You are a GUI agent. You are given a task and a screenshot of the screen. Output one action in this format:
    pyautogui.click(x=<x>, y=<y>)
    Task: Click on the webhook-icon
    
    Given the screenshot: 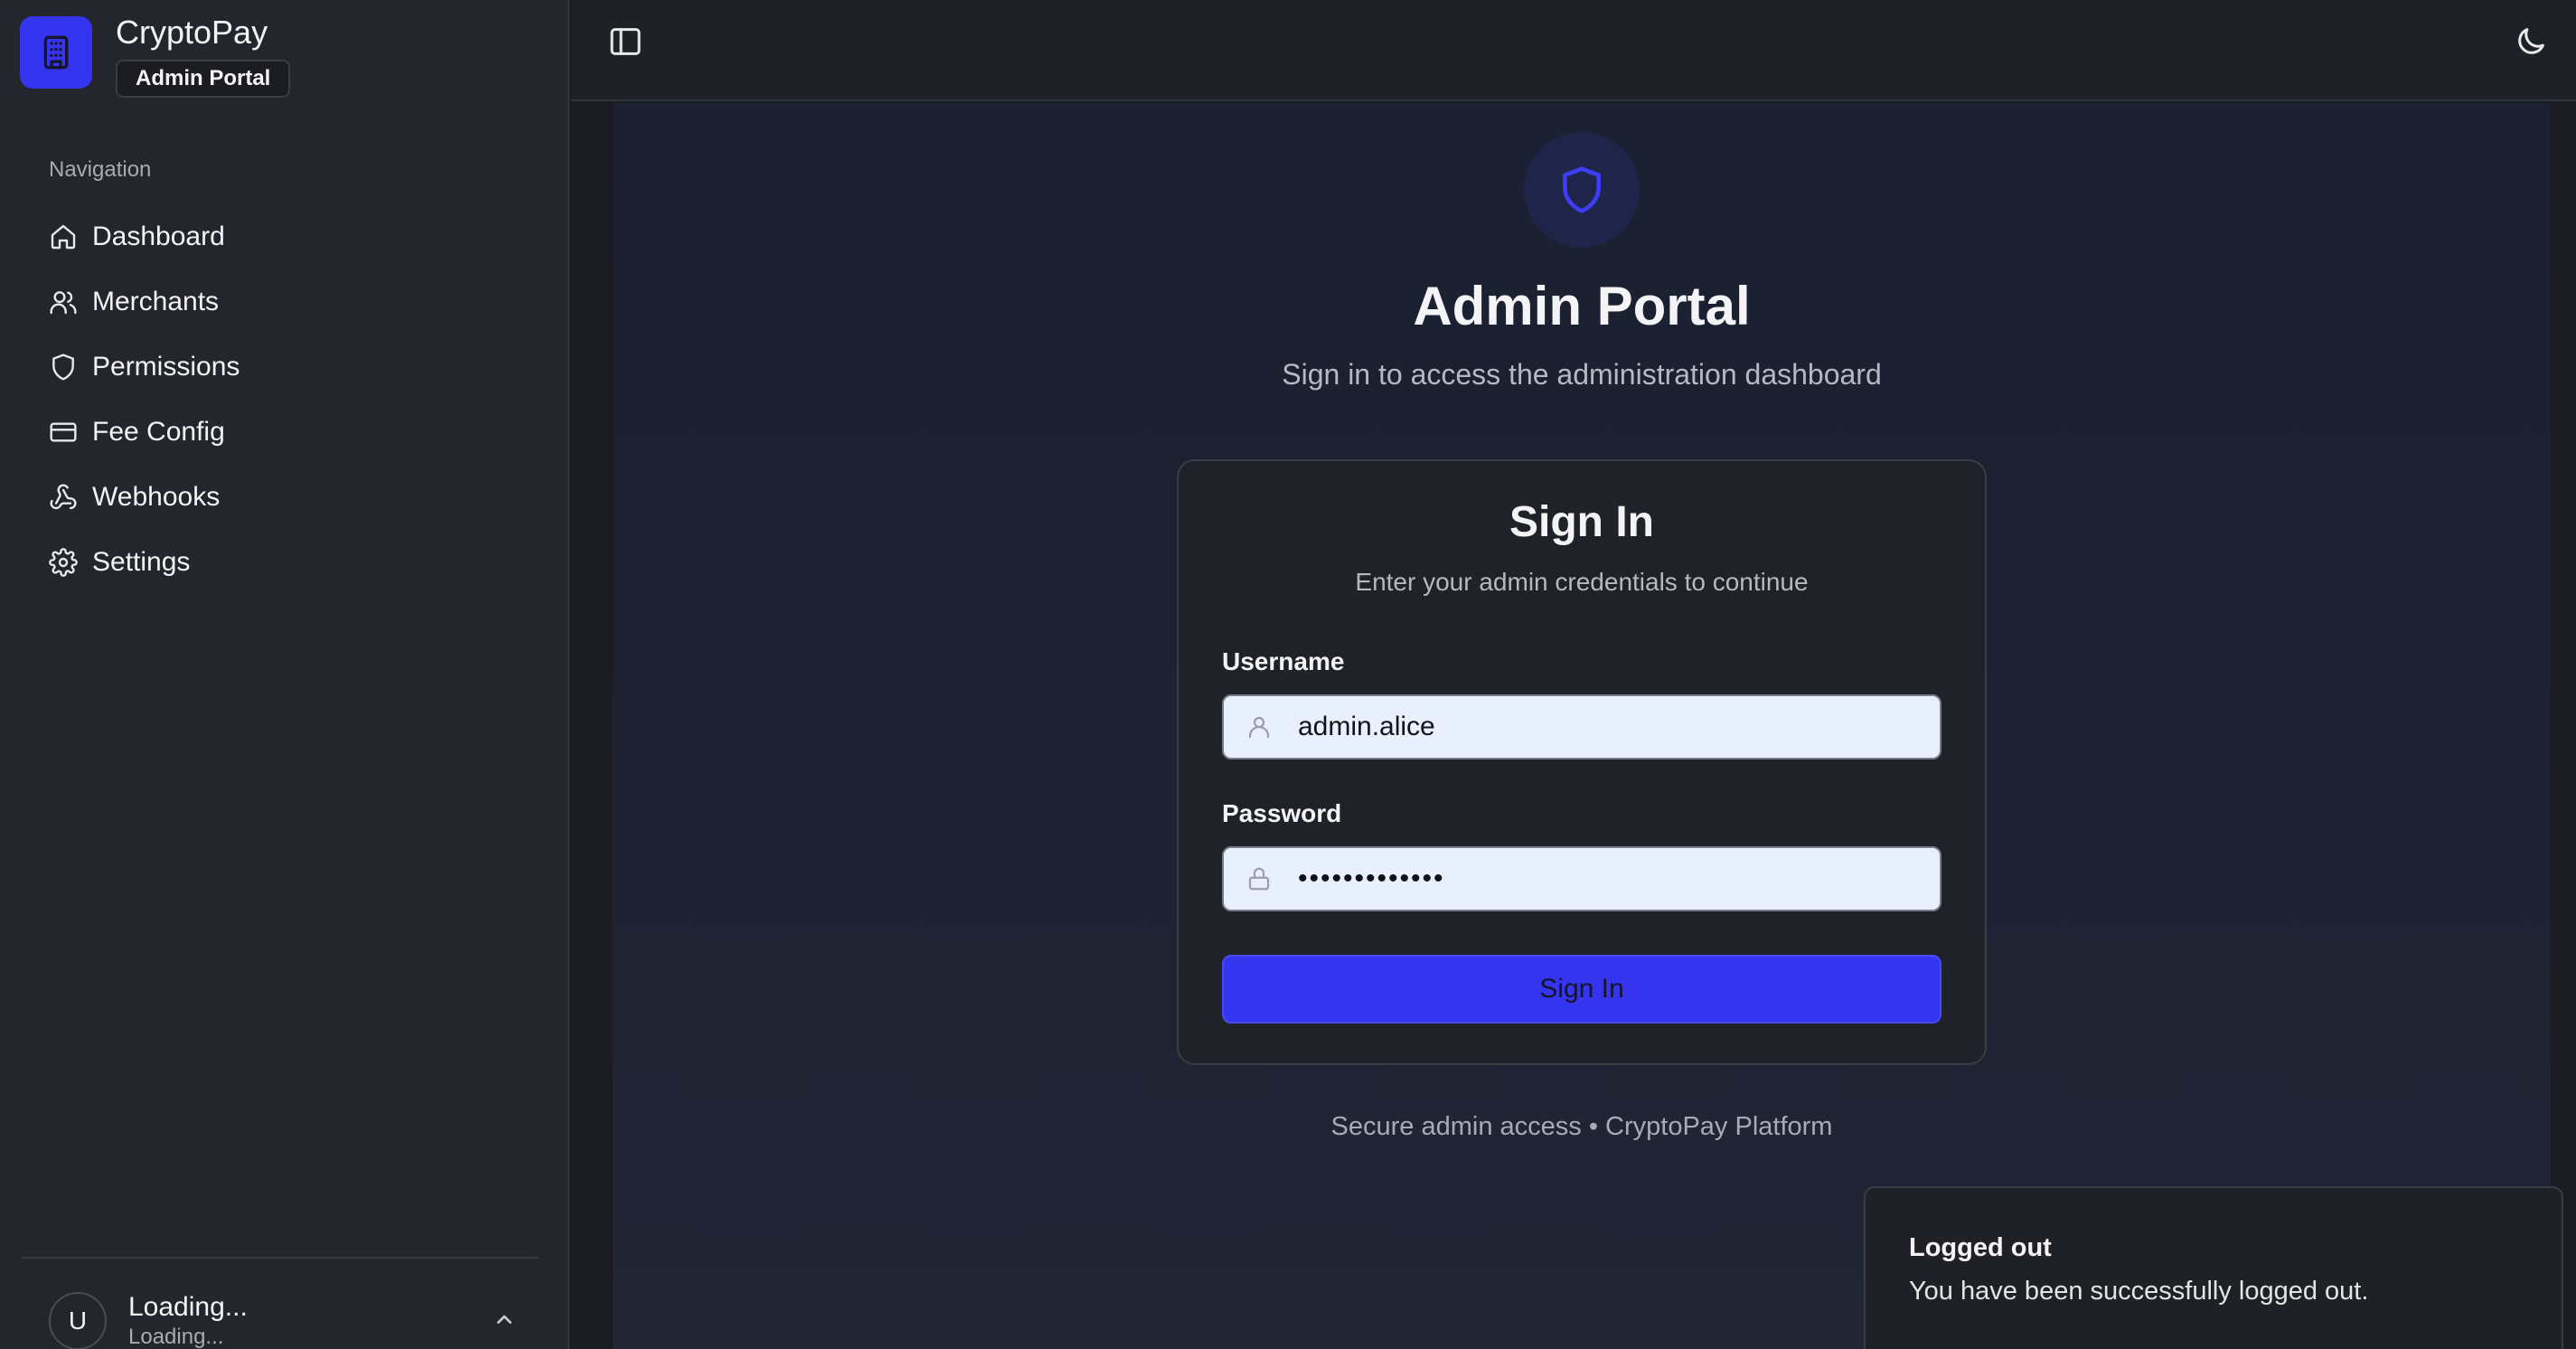 What is the action you would take?
    pyautogui.click(x=63, y=497)
    